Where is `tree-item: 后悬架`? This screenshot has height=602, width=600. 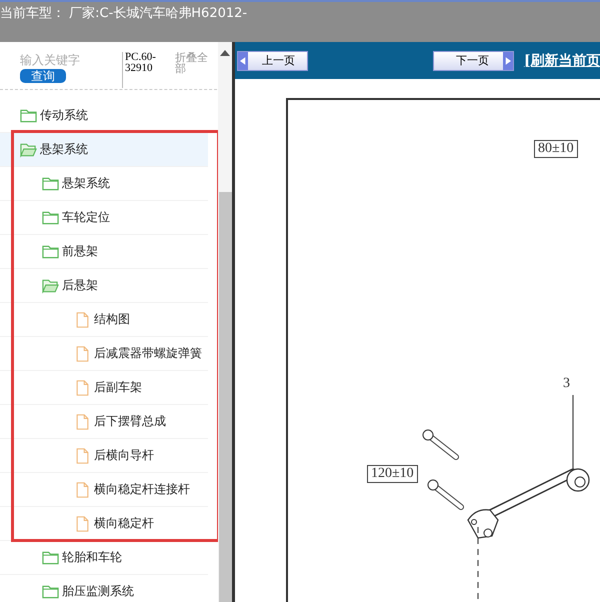
tree-item: 后悬架 is located at coordinates (104, 286).